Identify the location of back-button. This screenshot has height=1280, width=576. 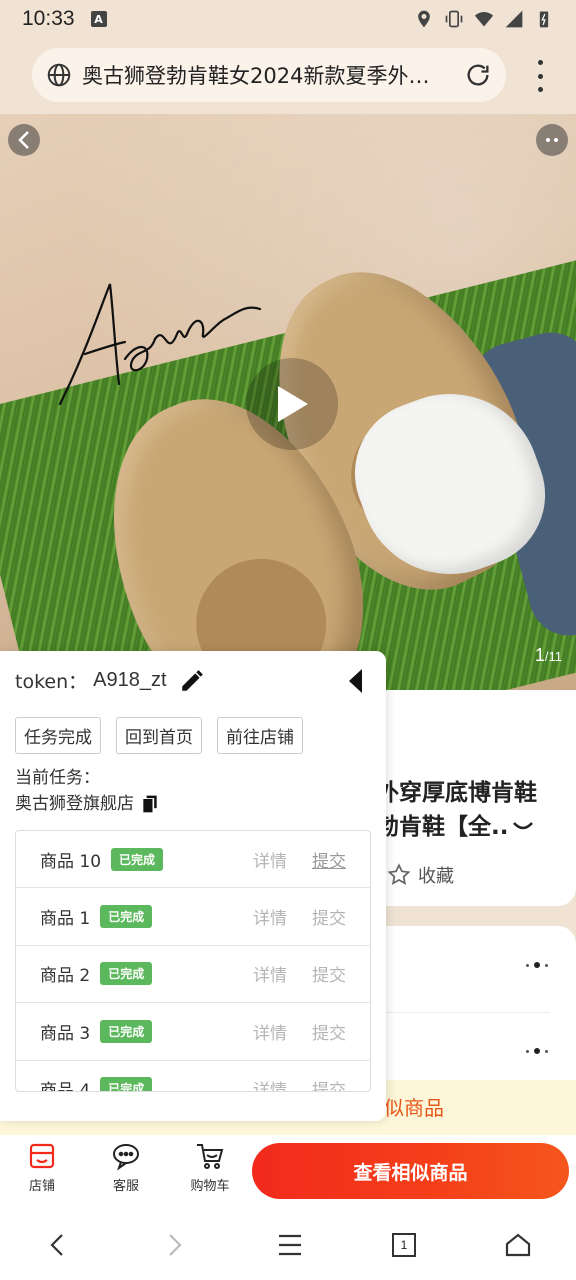
(24, 140).